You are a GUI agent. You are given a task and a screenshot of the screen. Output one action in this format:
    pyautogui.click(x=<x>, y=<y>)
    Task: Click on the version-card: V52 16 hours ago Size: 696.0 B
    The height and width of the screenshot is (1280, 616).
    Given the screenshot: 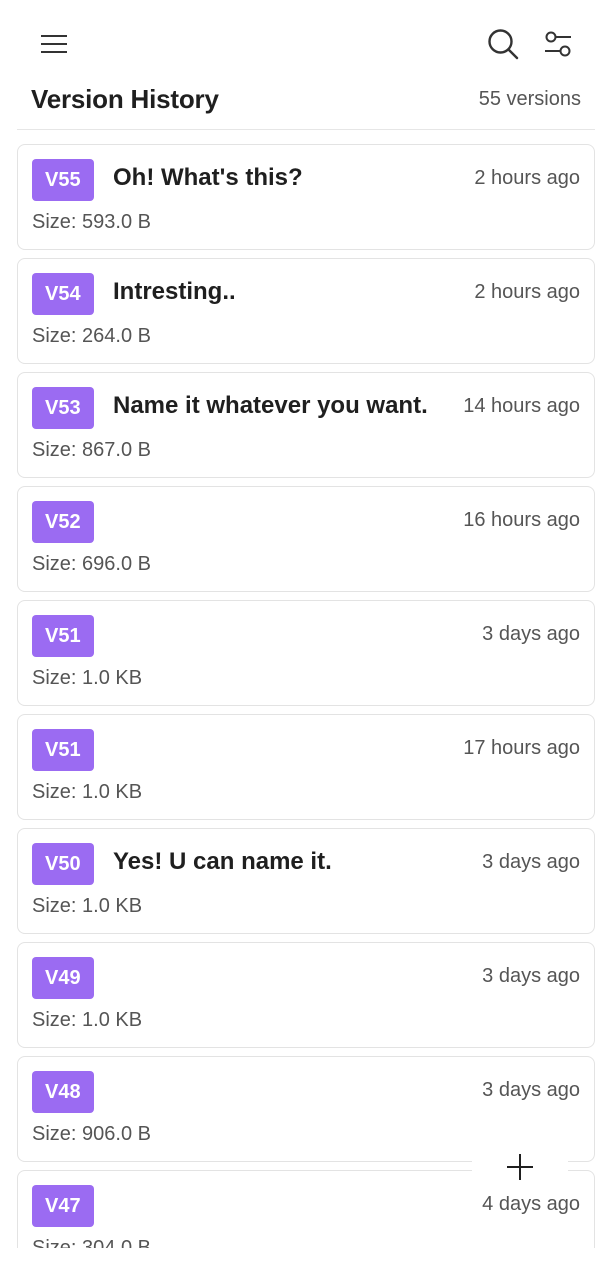 What is the action you would take?
    pyautogui.click(x=306, y=539)
    